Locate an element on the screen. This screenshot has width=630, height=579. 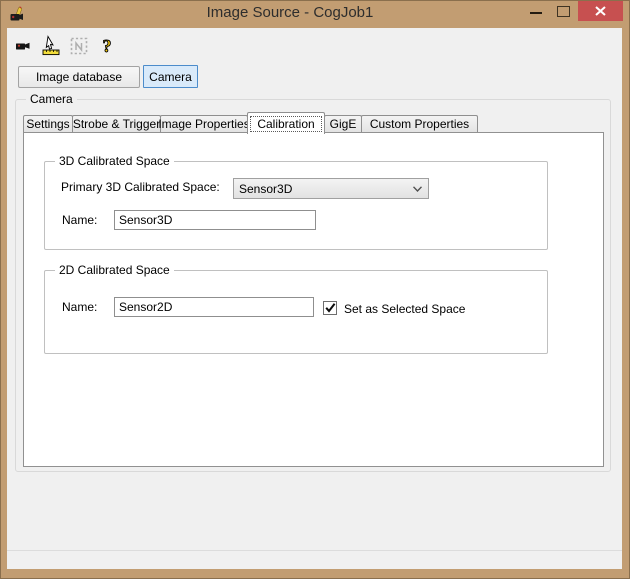
tab-image-properties-label: Image Properties is located at coordinates (204, 124).